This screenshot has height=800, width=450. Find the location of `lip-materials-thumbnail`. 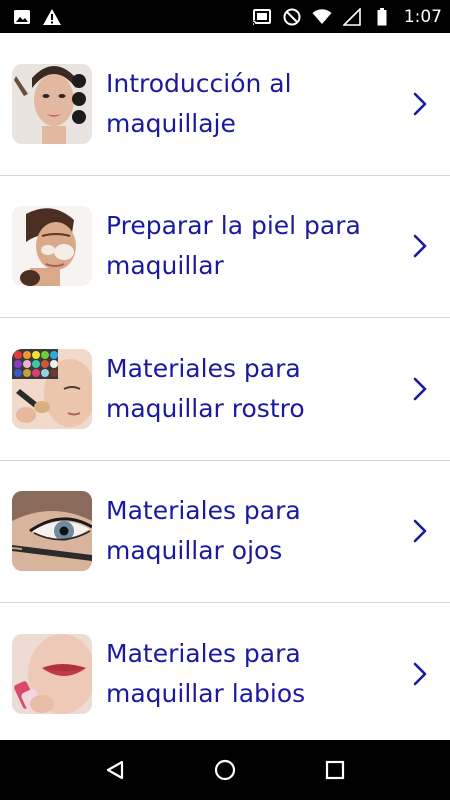

lip-materials-thumbnail is located at coordinates (52, 674).